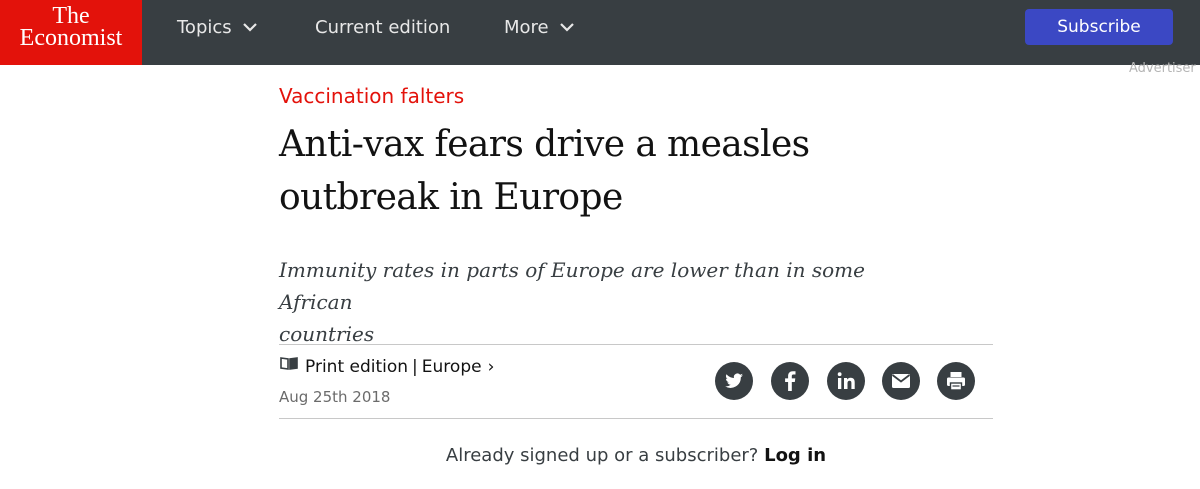  I want to click on share-linkedin-button, so click(846, 381).